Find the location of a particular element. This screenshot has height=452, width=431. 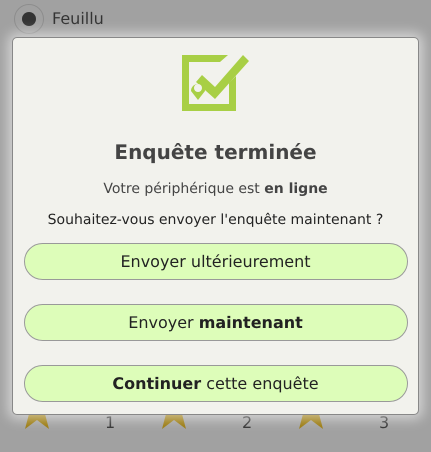

rating-number: 2 is located at coordinates (247, 422).